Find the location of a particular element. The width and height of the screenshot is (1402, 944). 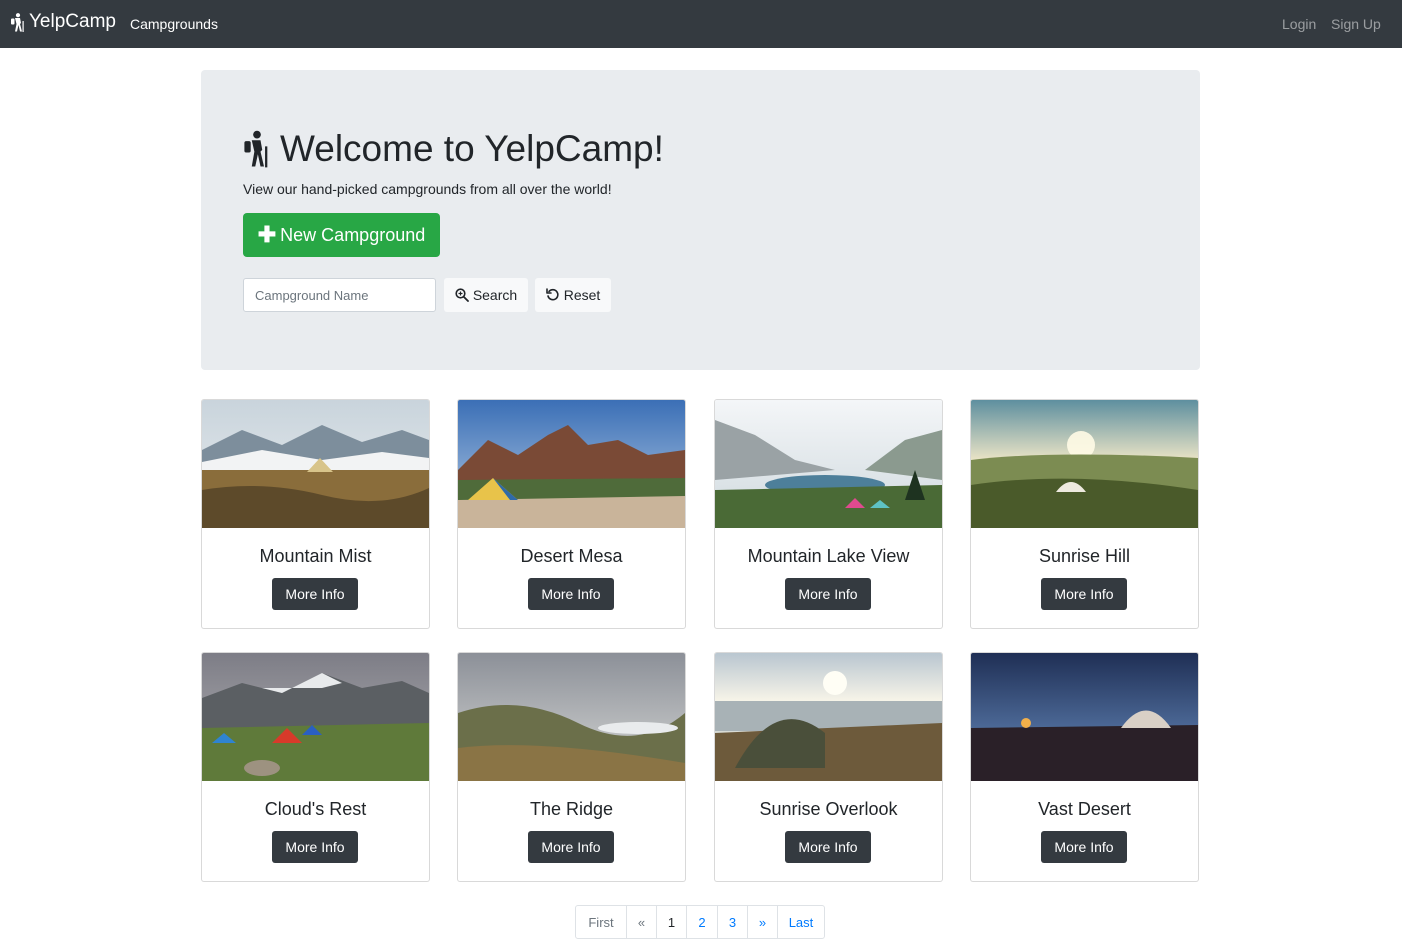

campground-card: Mountain Lake View More Info is located at coordinates (828, 514).